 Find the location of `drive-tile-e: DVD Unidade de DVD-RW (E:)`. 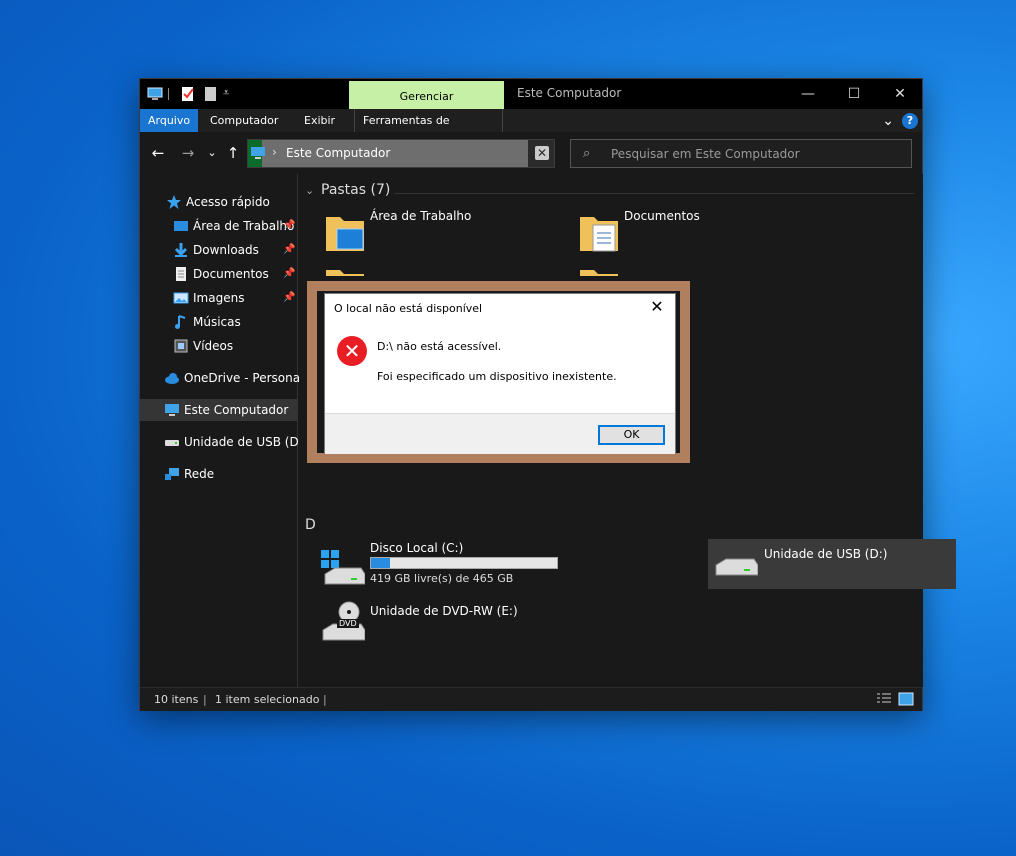

drive-tile-e: DVD Unidade de DVD-RW (E:) is located at coordinates (441, 622).